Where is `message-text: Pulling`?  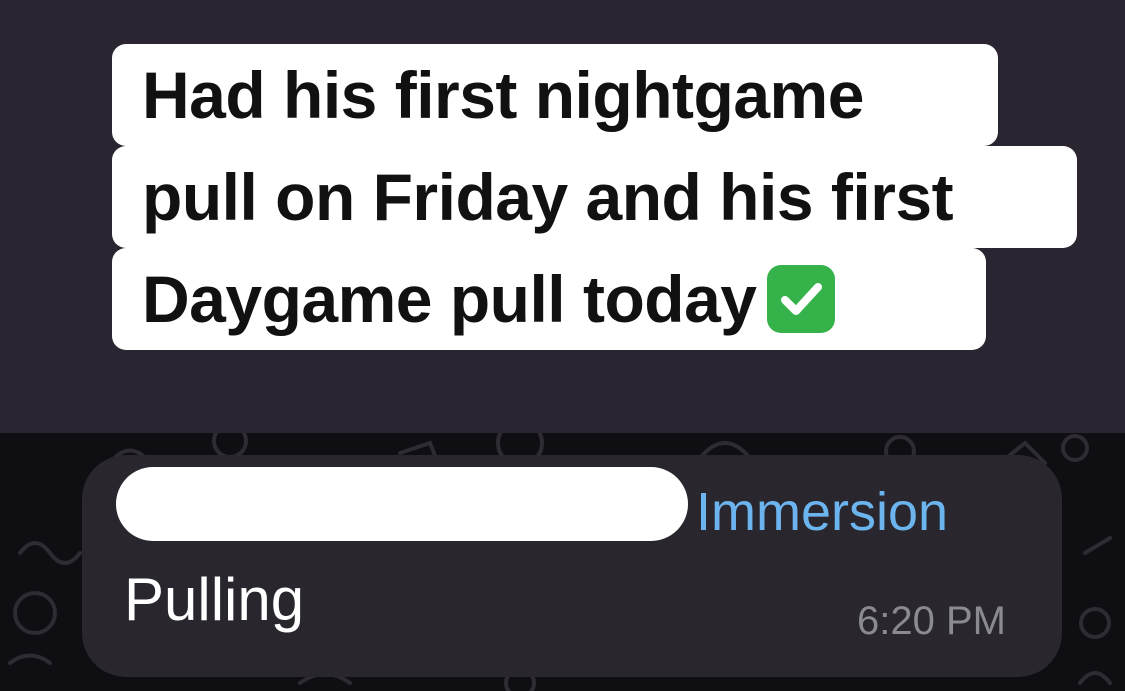 message-text: Pulling is located at coordinates (214, 599).